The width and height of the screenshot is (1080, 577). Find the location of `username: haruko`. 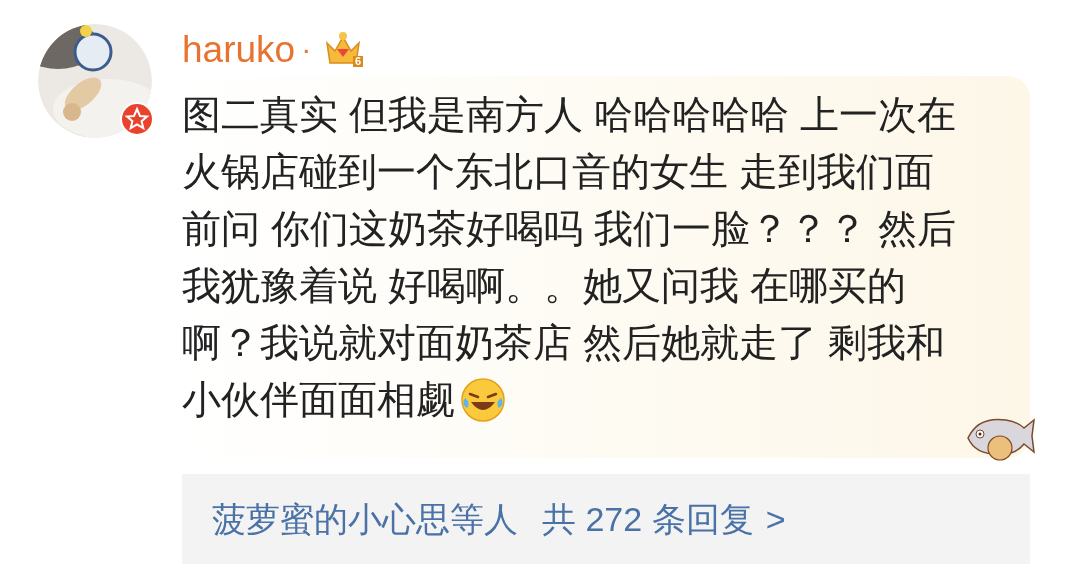

username: haruko is located at coordinates (239, 49).